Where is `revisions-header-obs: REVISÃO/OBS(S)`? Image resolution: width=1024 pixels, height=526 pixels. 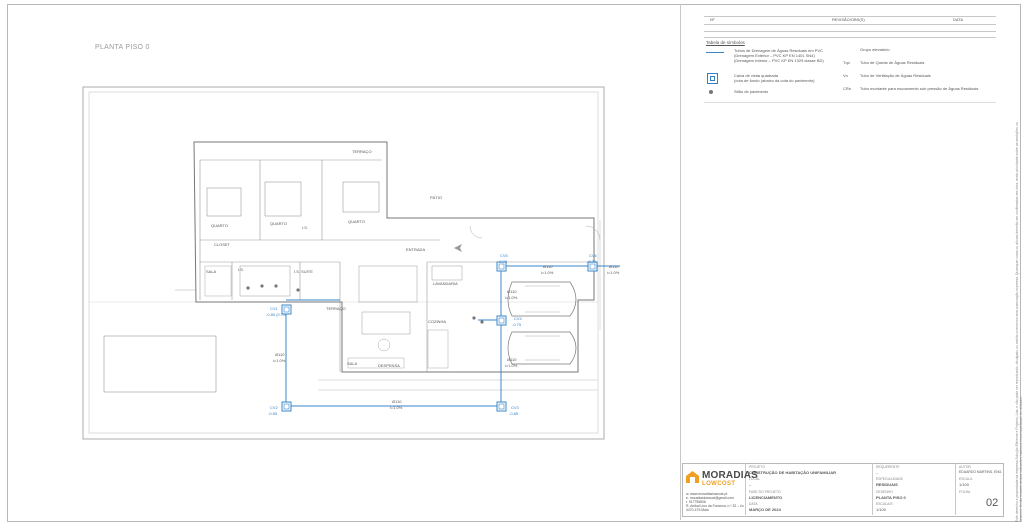
revisions-header-obs: REVISÃO/OBS(S) is located at coordinates (848, 19).